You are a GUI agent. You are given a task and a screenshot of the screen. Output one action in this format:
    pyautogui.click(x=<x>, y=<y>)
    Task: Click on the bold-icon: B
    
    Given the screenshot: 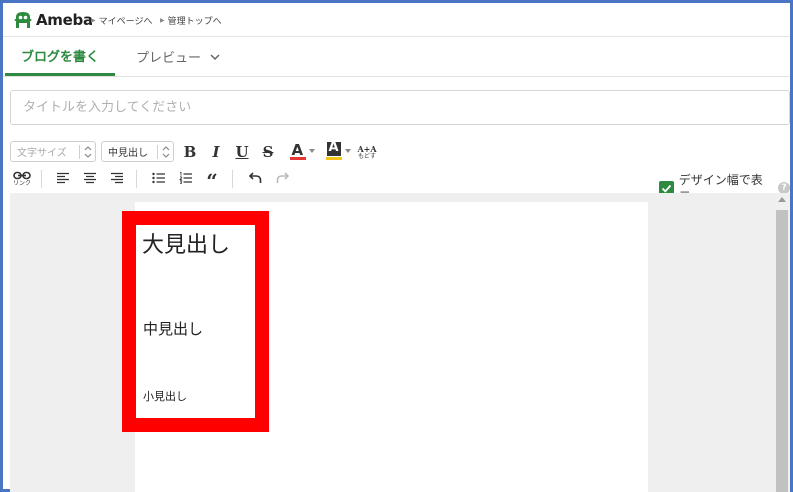 What is the action you would take?
    pyautogui.click(x=190, y=151)
    